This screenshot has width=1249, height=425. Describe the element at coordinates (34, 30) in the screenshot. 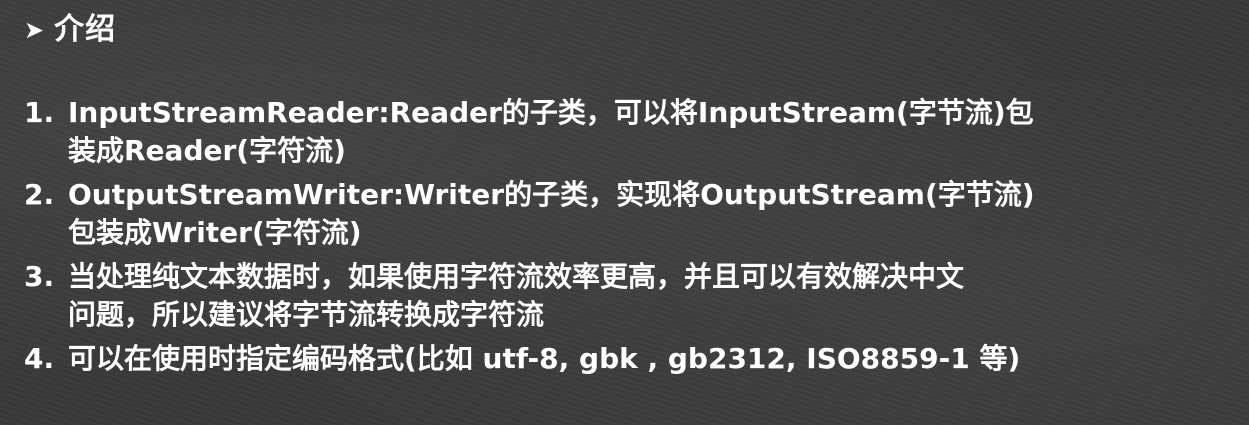

I see `triangle-right-icon: ➤` at that location.